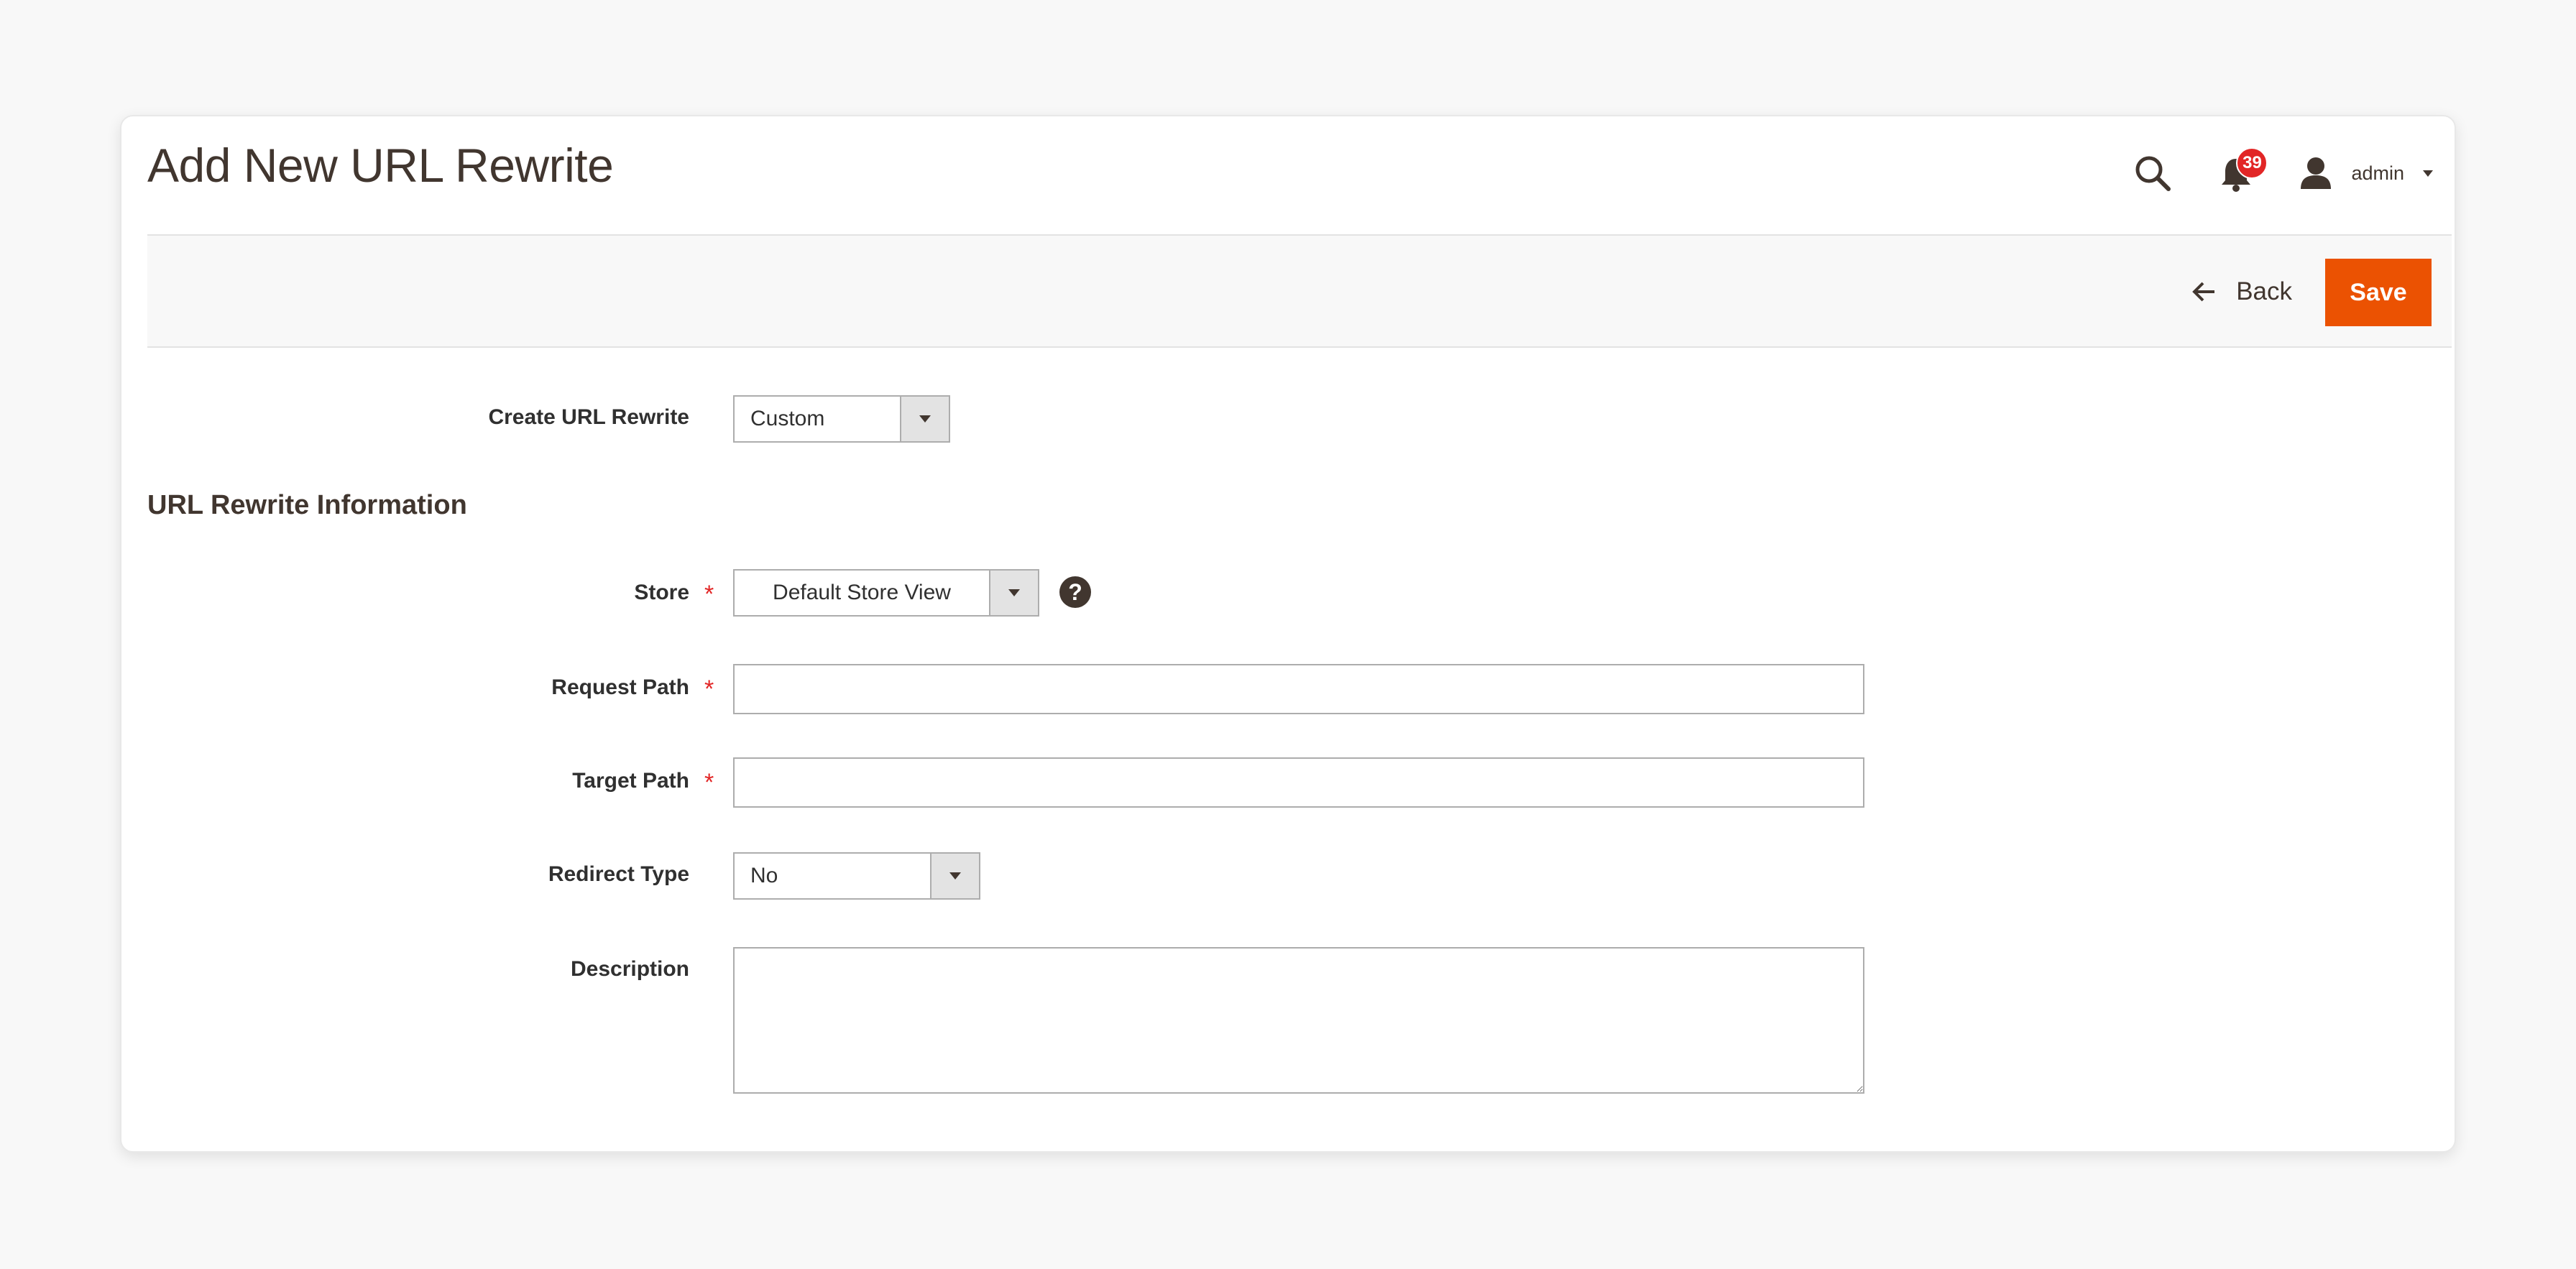 This screenshot has width=2576, height=1269. What do you see at coordinates (307, 505) in the screenshot?
I see `section-title: URL Rewrite Information` at bounding box center [307, 505].